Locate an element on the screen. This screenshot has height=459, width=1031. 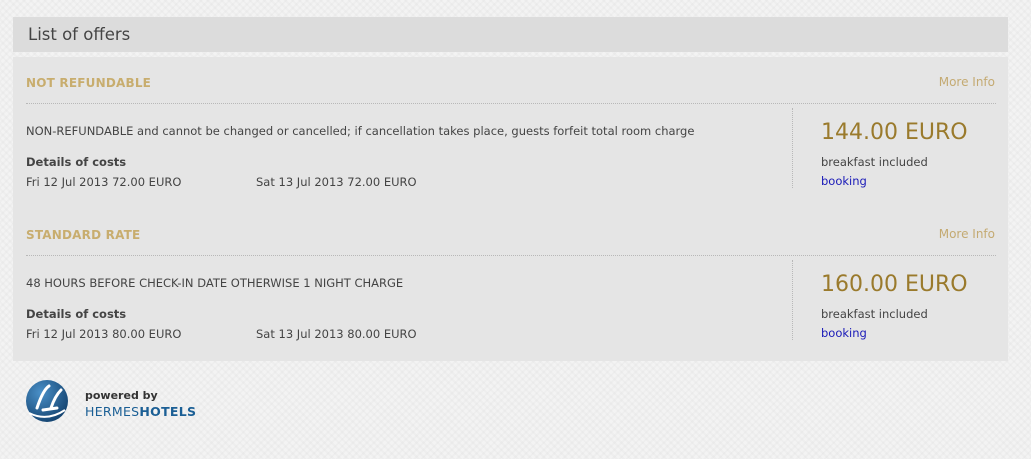
offer-title: STANDARD RATE is located at coordinates (83, 235).